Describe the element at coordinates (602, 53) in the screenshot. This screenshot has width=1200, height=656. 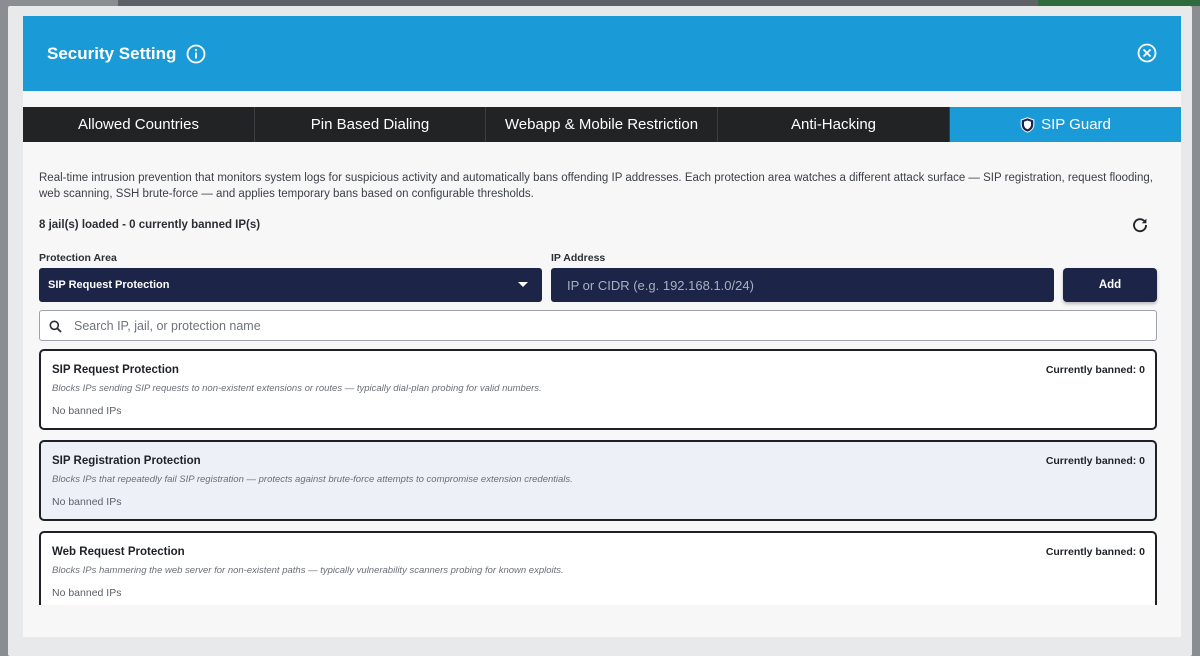
I see `modal-header: Security Setting` at that location.